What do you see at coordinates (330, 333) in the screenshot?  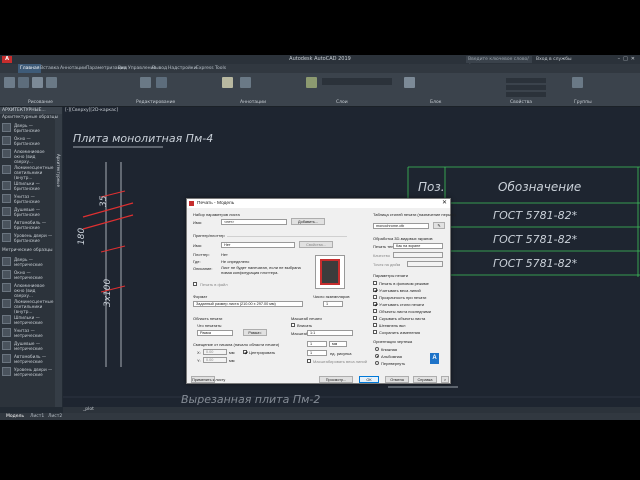 I see `scale-select: 1:1` at bounding box center [330, 333].